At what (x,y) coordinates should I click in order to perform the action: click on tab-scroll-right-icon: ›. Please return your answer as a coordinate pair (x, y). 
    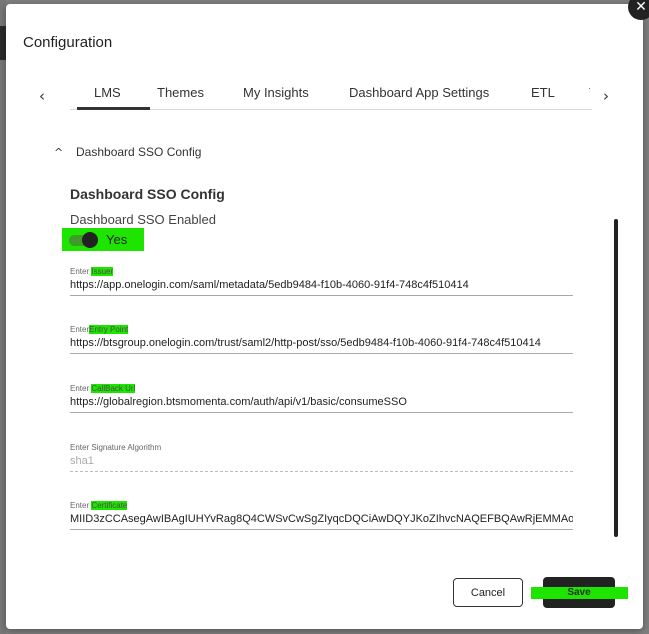
    Looking at the image, I should click on (606, 96).